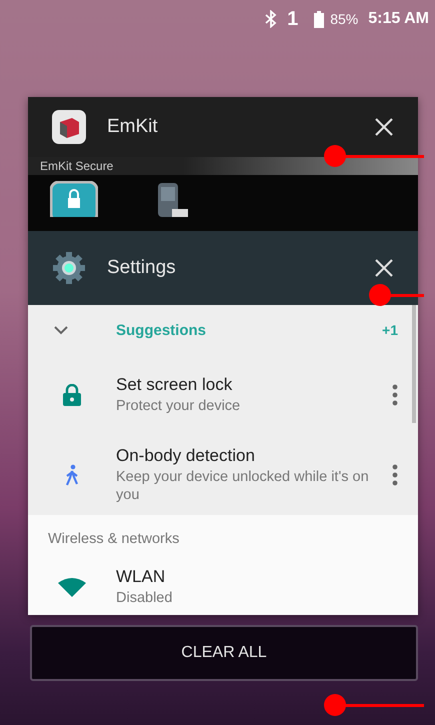 The width and height of the screenshot is (435, 725). What do you see at coordinates (186, 456) in the screenshot?
I see `item-title: On-body detection` at bounding box center [186, 456].